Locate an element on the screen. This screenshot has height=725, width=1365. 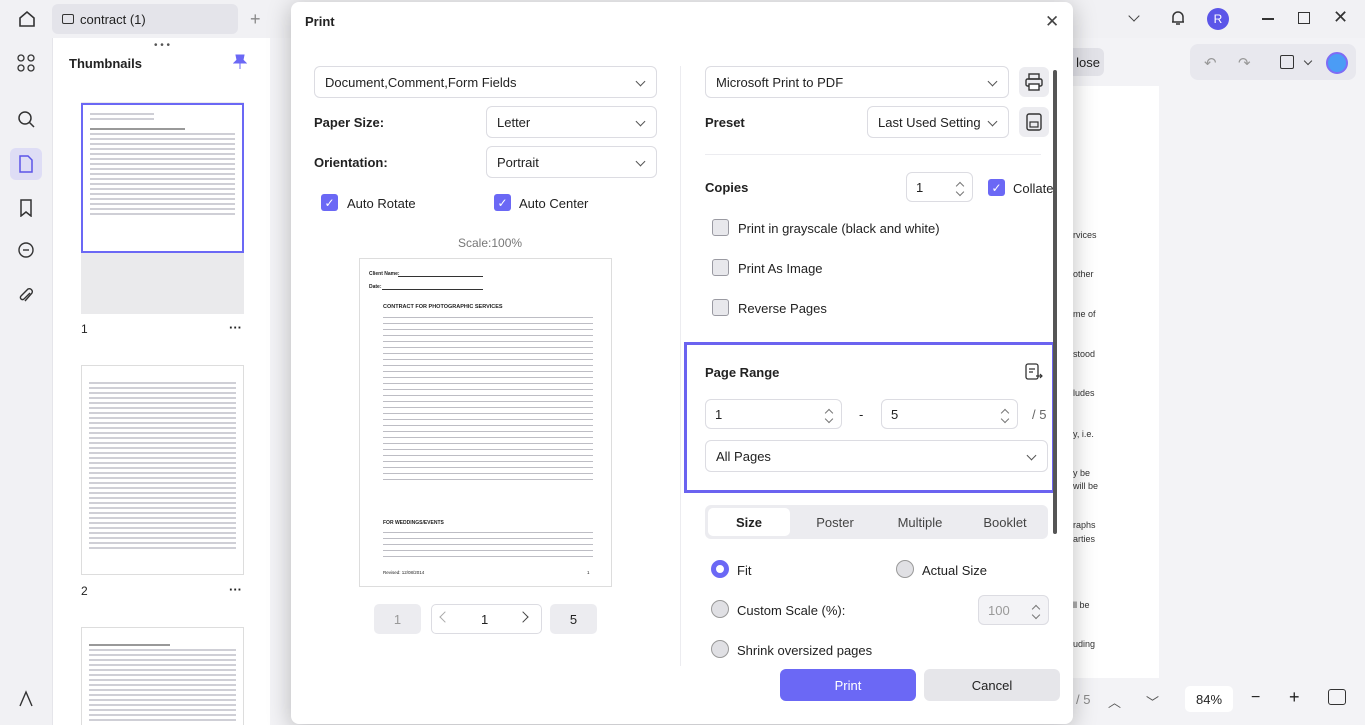
attachment-icon is located at coordinates (26, 296).